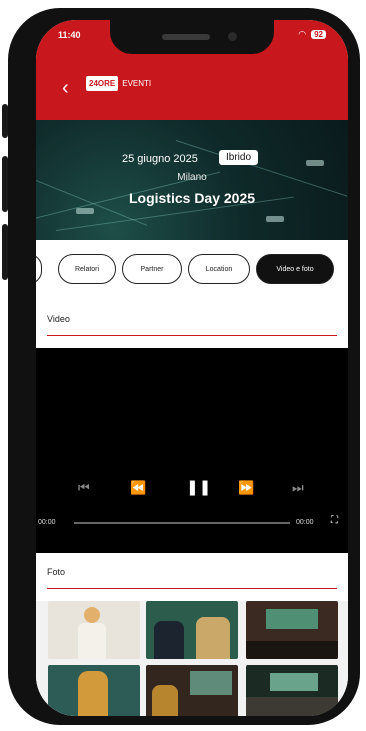 The width and height of the screenshot is (366, 731). What do you see at coordinates (152, 269) in the screenshot?
I see `tab-partner: Partner` at bounding box center [152, 269].